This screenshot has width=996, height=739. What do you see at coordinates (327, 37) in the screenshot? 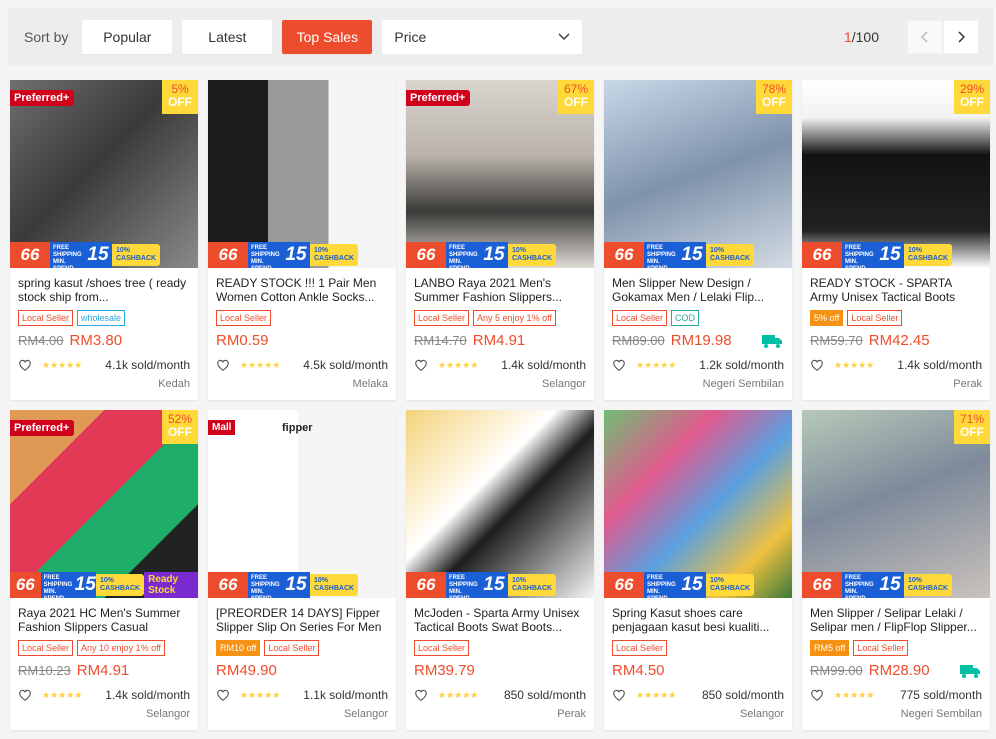
I see `sort-top-sales-button: Top Sales` at bounding box center [327, 37].